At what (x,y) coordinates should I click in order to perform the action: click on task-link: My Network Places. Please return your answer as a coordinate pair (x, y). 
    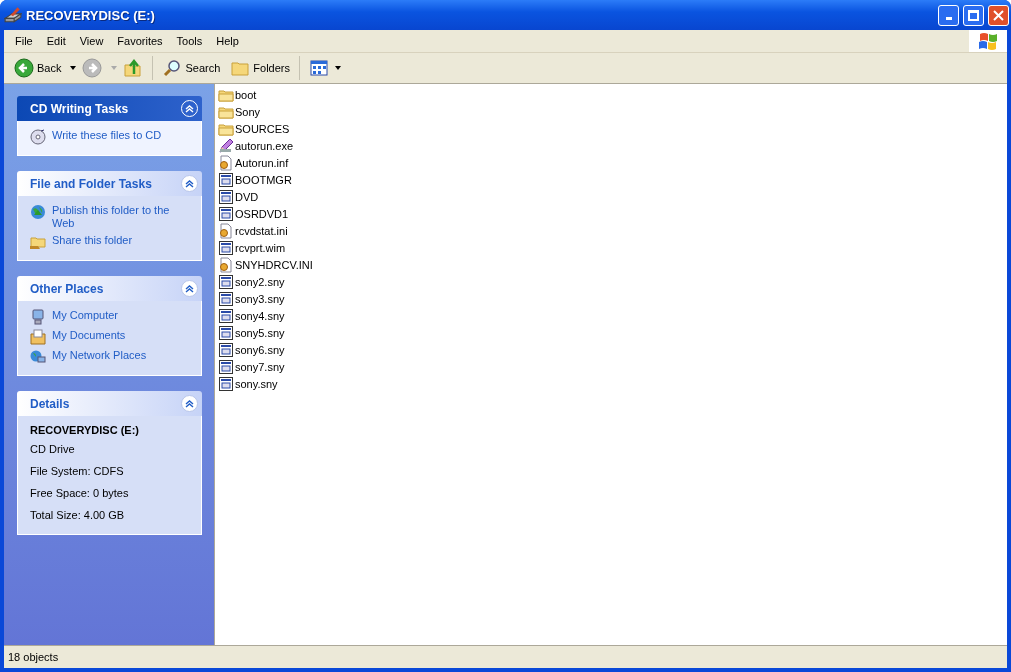
    Looking at the image, I should click on (109, 357).